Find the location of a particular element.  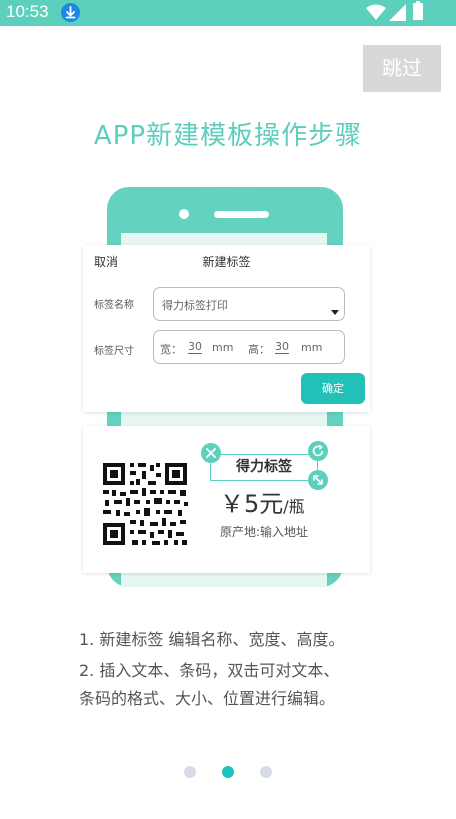

resize-icon is located at coordinates (318, 480).